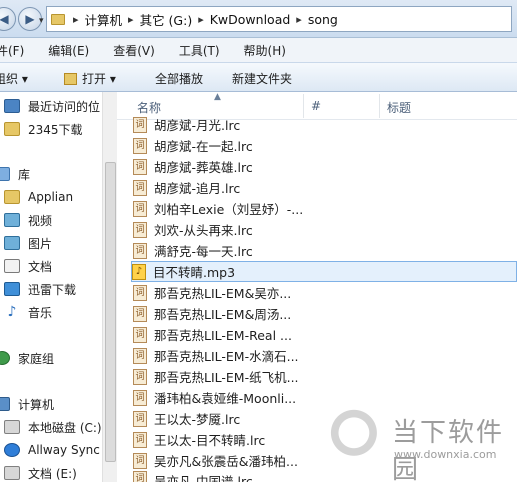 The height and width of the screenshot is (486, 517). Describe the element at coordinates (203, 478) in the screenshot. I see `file-name: 吴亦凡-中国谱.lrc` at that location.